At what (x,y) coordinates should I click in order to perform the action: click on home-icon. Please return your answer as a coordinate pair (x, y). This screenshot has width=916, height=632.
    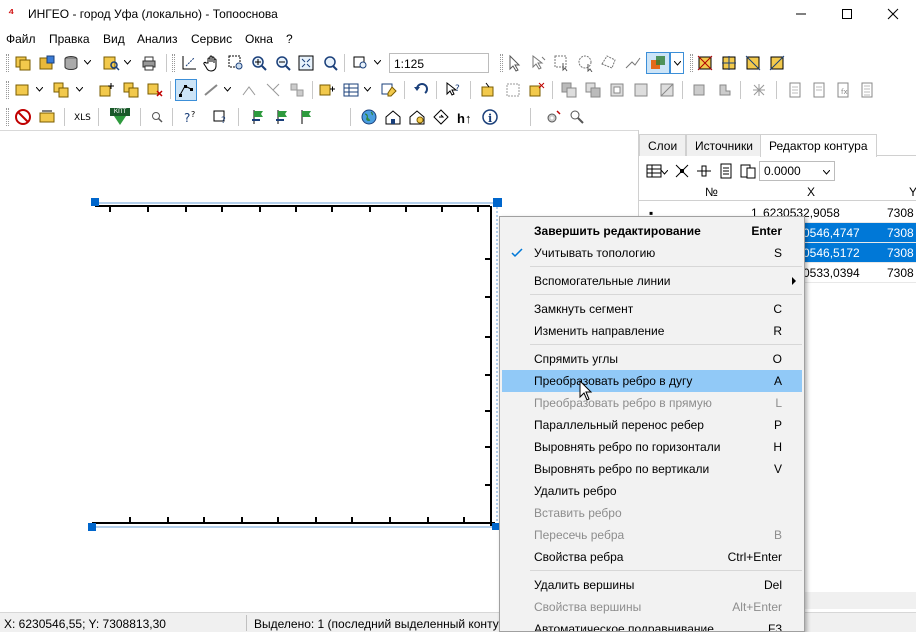
    Looking at the image, I should click on (393, 117).